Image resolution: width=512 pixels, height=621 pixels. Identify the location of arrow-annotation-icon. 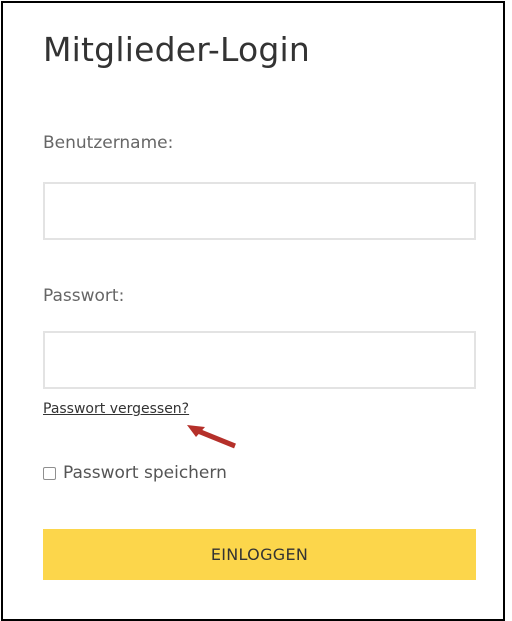
(211, 437).